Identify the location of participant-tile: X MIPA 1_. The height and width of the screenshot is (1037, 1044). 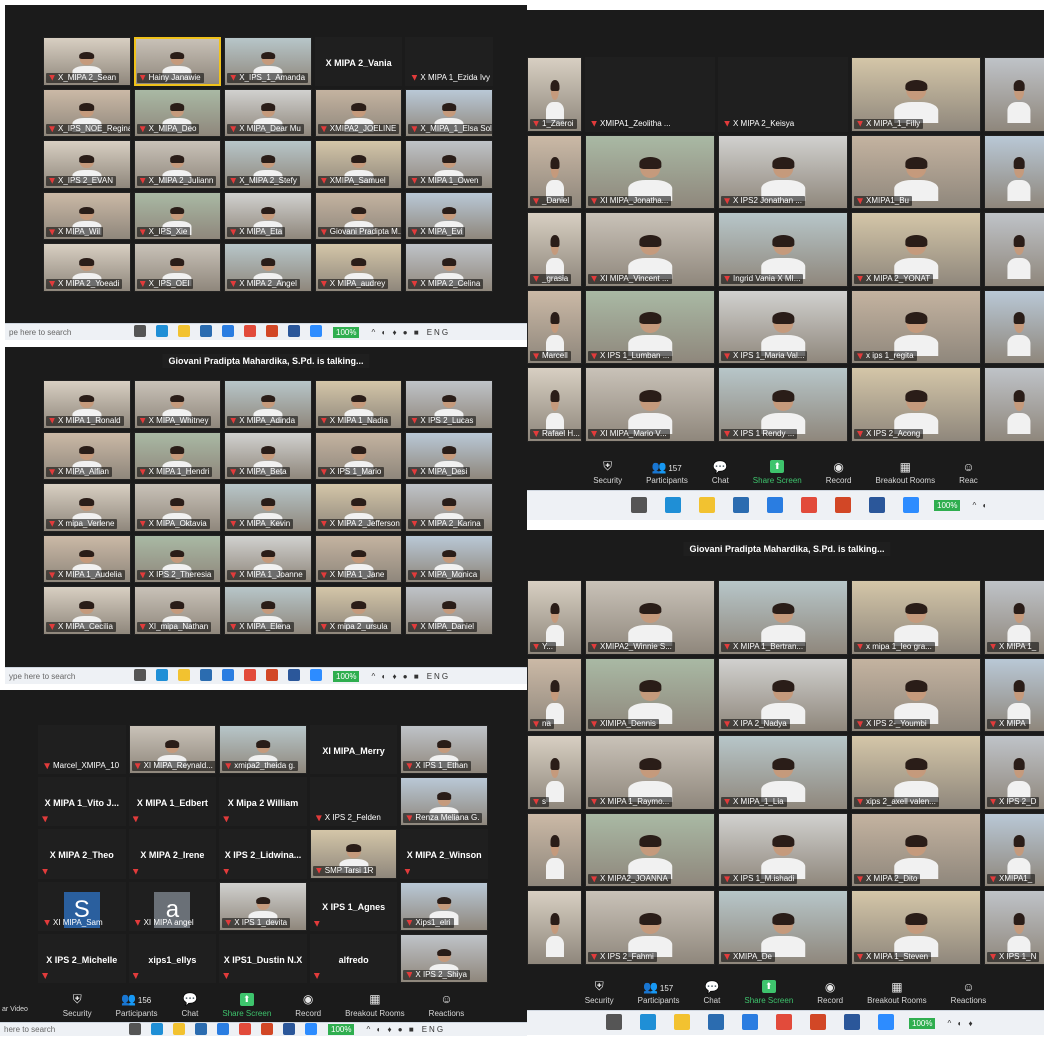
(1014, 617).